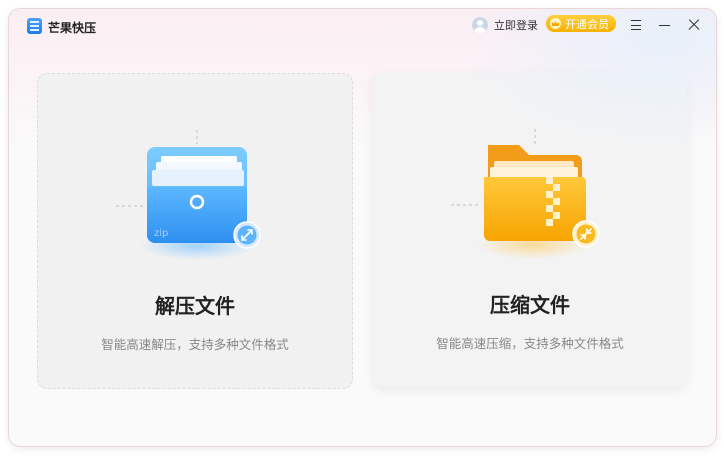 This screenshot has height=458, width=724. I want to click on vip-label: 开通会员, so click(587, 24).